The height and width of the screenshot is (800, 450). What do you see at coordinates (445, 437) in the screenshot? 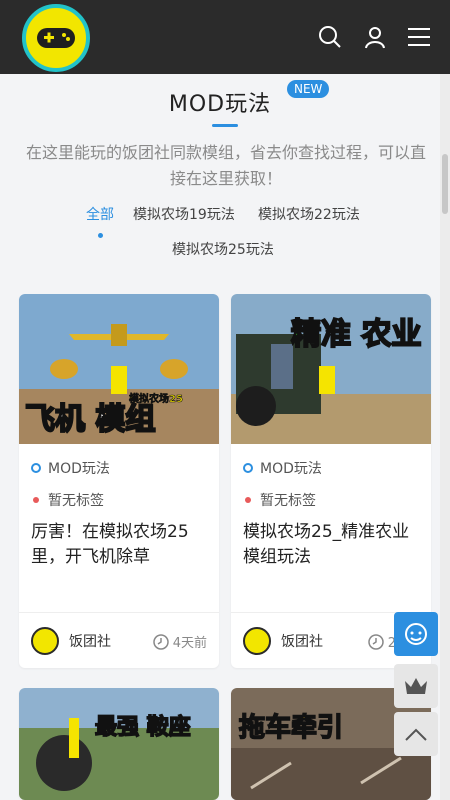
I see `scrollbar` at bounding box center [445, 437].